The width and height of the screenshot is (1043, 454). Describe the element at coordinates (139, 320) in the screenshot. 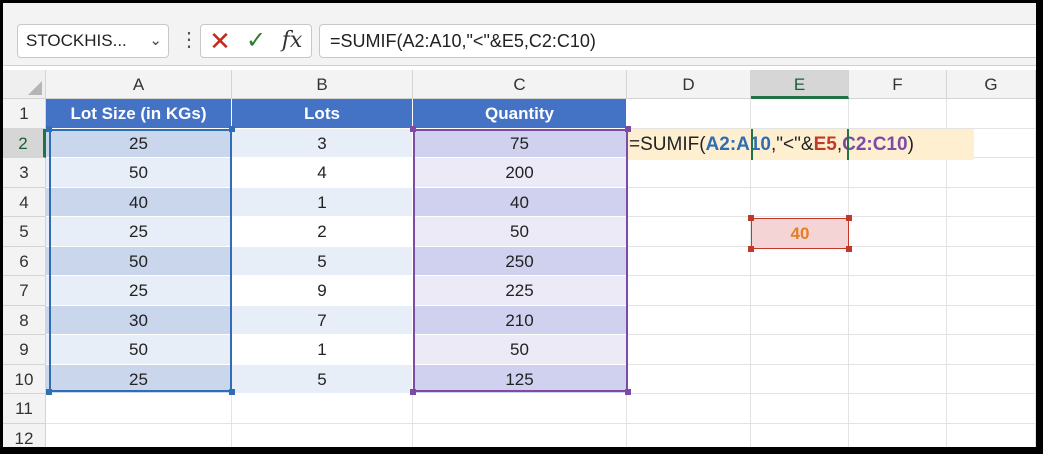

I see `cell-a8: 30` at that location.